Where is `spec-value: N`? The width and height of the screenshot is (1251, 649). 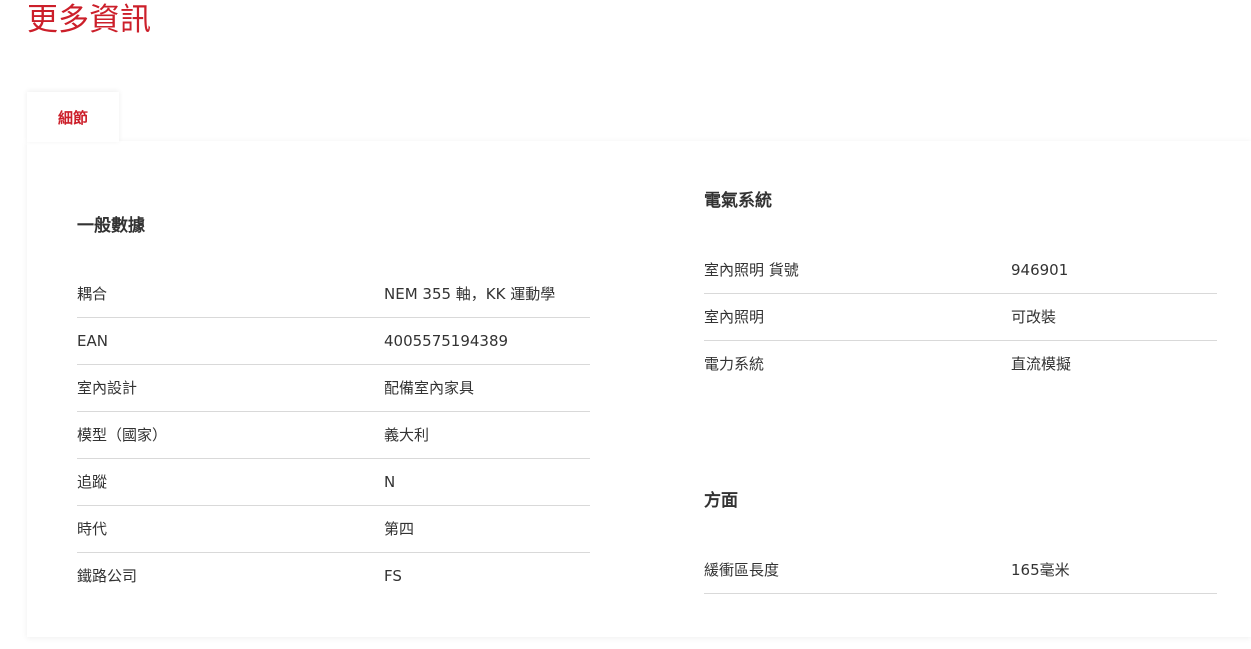
spec-value: N is located at coordinates (390, 482).